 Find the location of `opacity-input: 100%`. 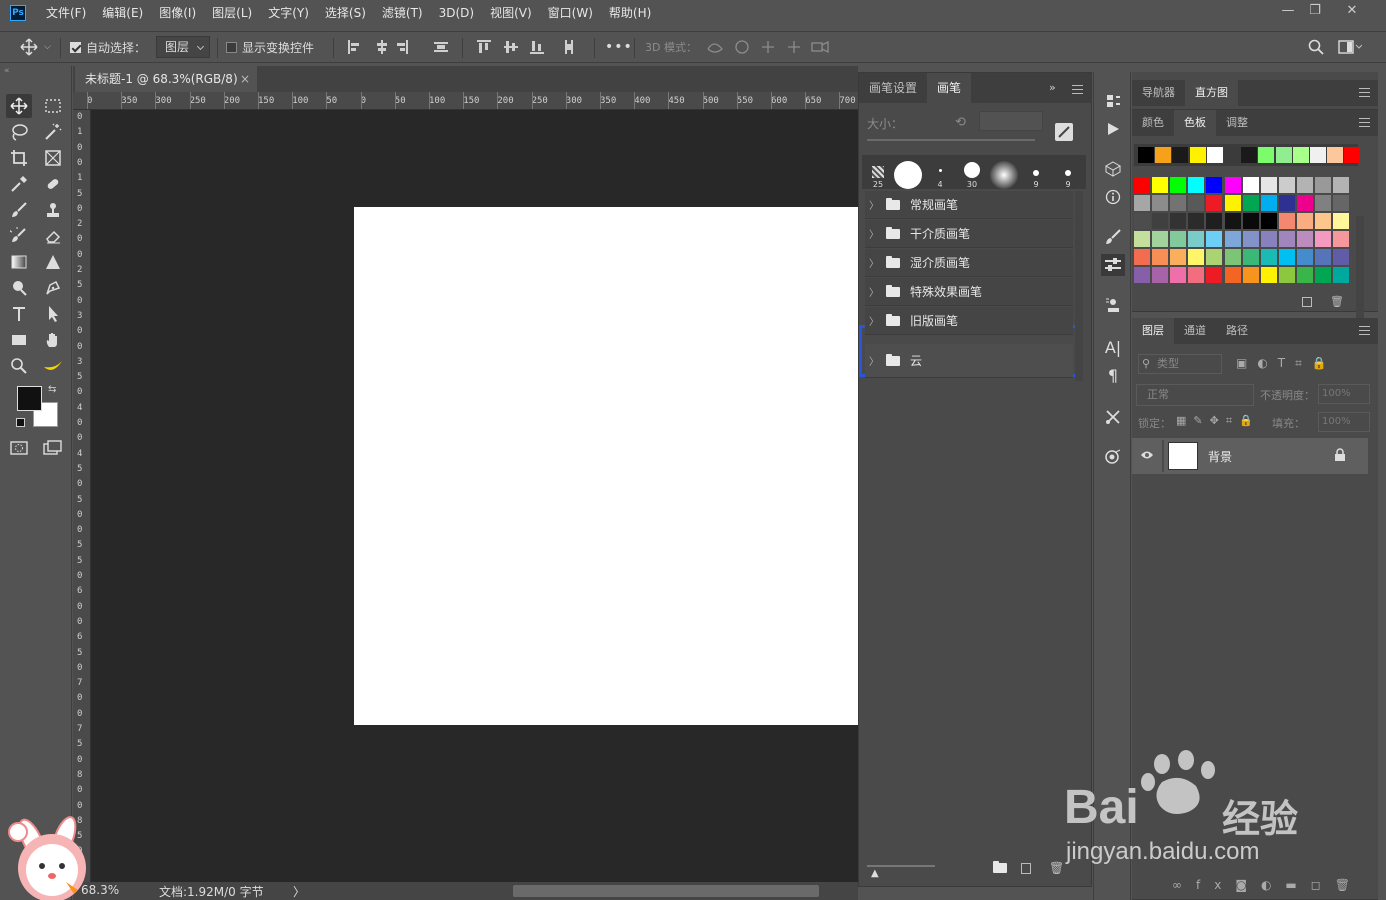

opacity-input: 100% is located at coordinates (1344, 394).